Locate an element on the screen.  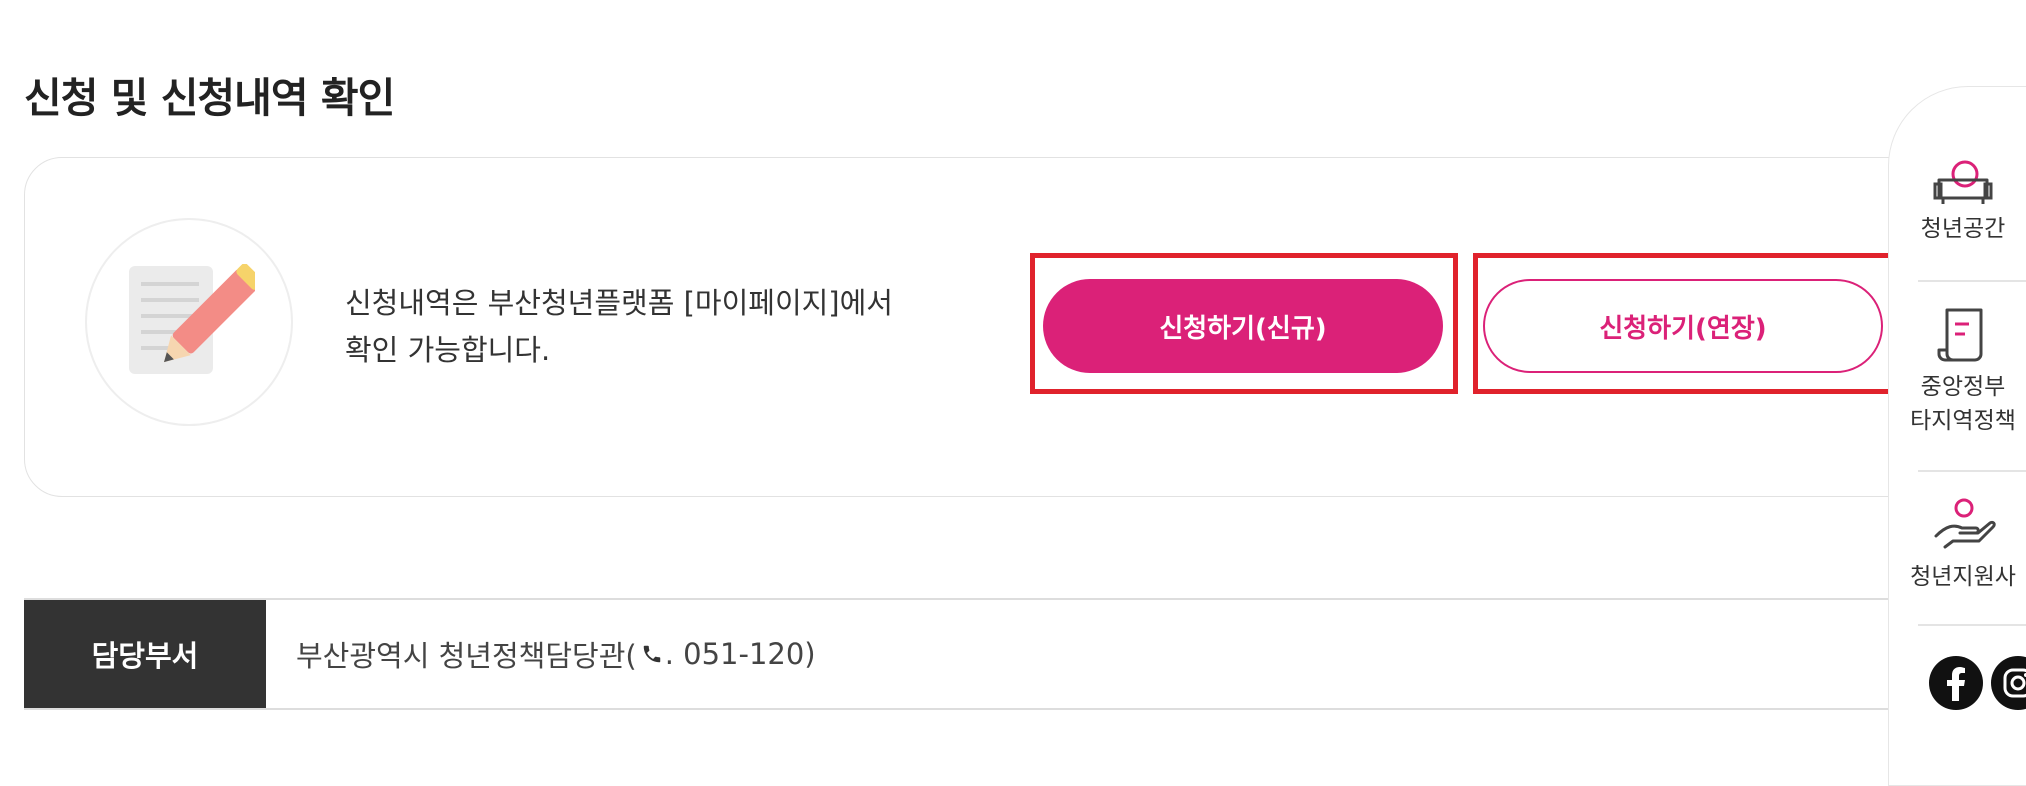
instagram-icon is located at coordinates (2008, 685).